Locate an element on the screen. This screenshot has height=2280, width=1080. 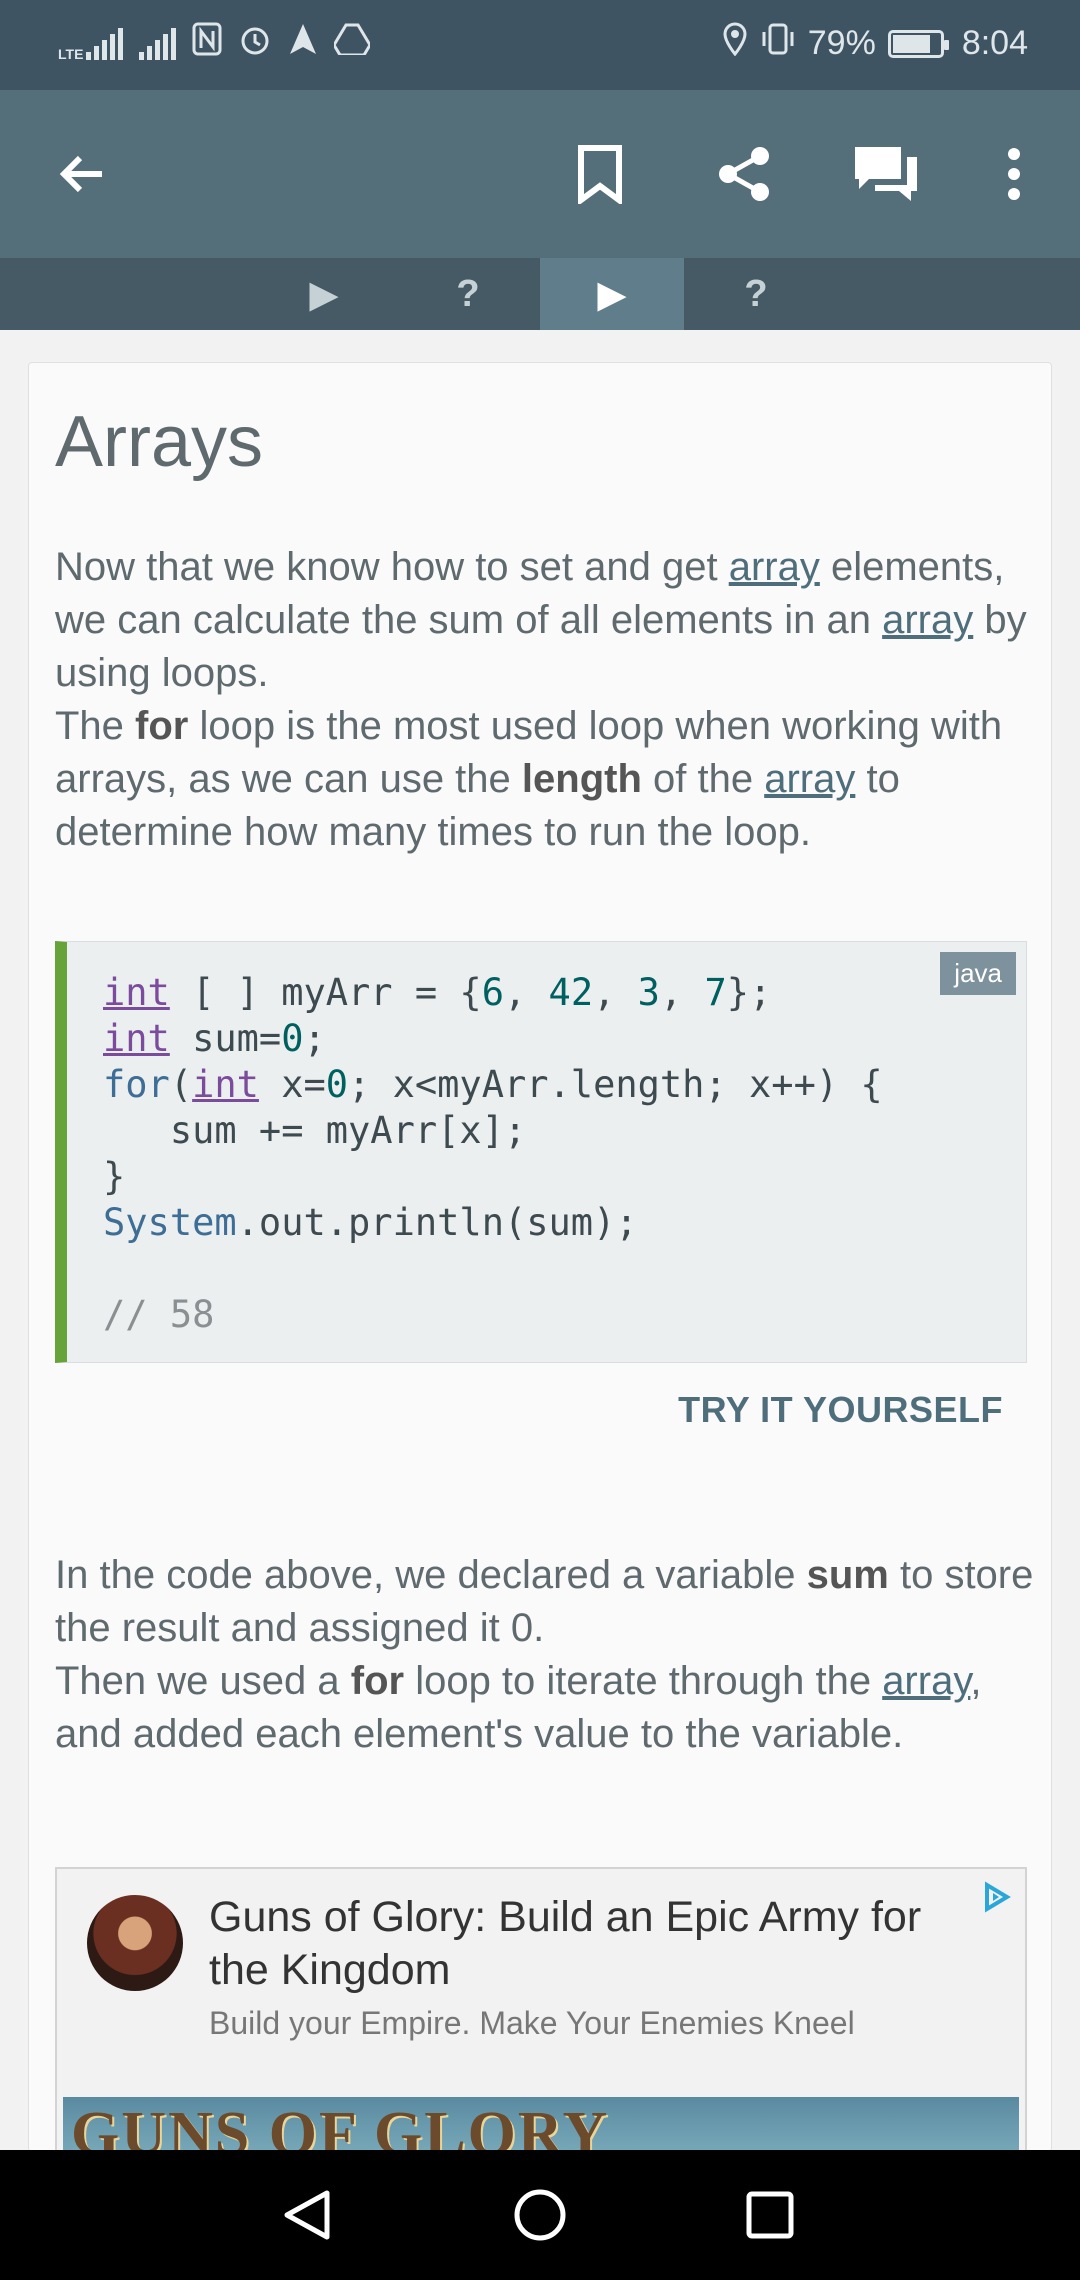
alarm-icon is located at coordinates (255, 43).